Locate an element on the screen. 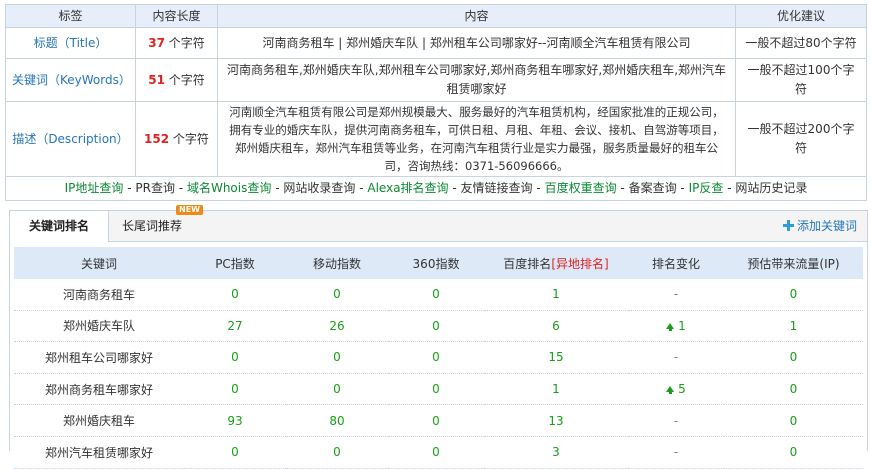 This screenshot has width=871, height=469. table-row: 郑州婚庆租车 93 80 0 13-0 is located at coordinates (438, 420).